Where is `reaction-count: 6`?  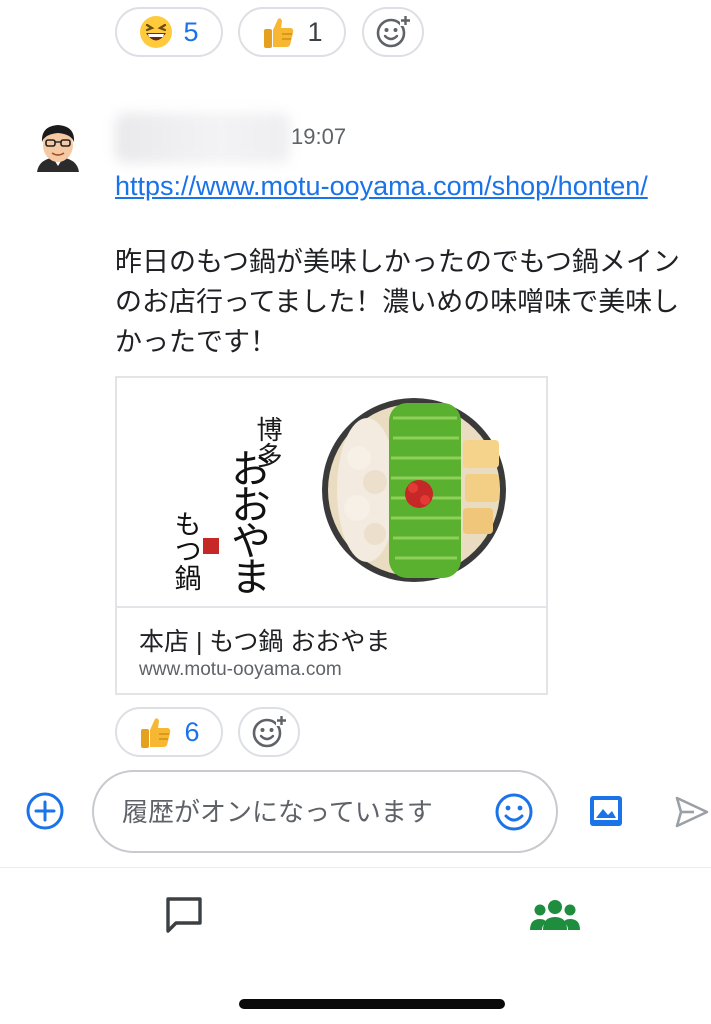 reaction-count: 6 is located at coordinates (192, 731).